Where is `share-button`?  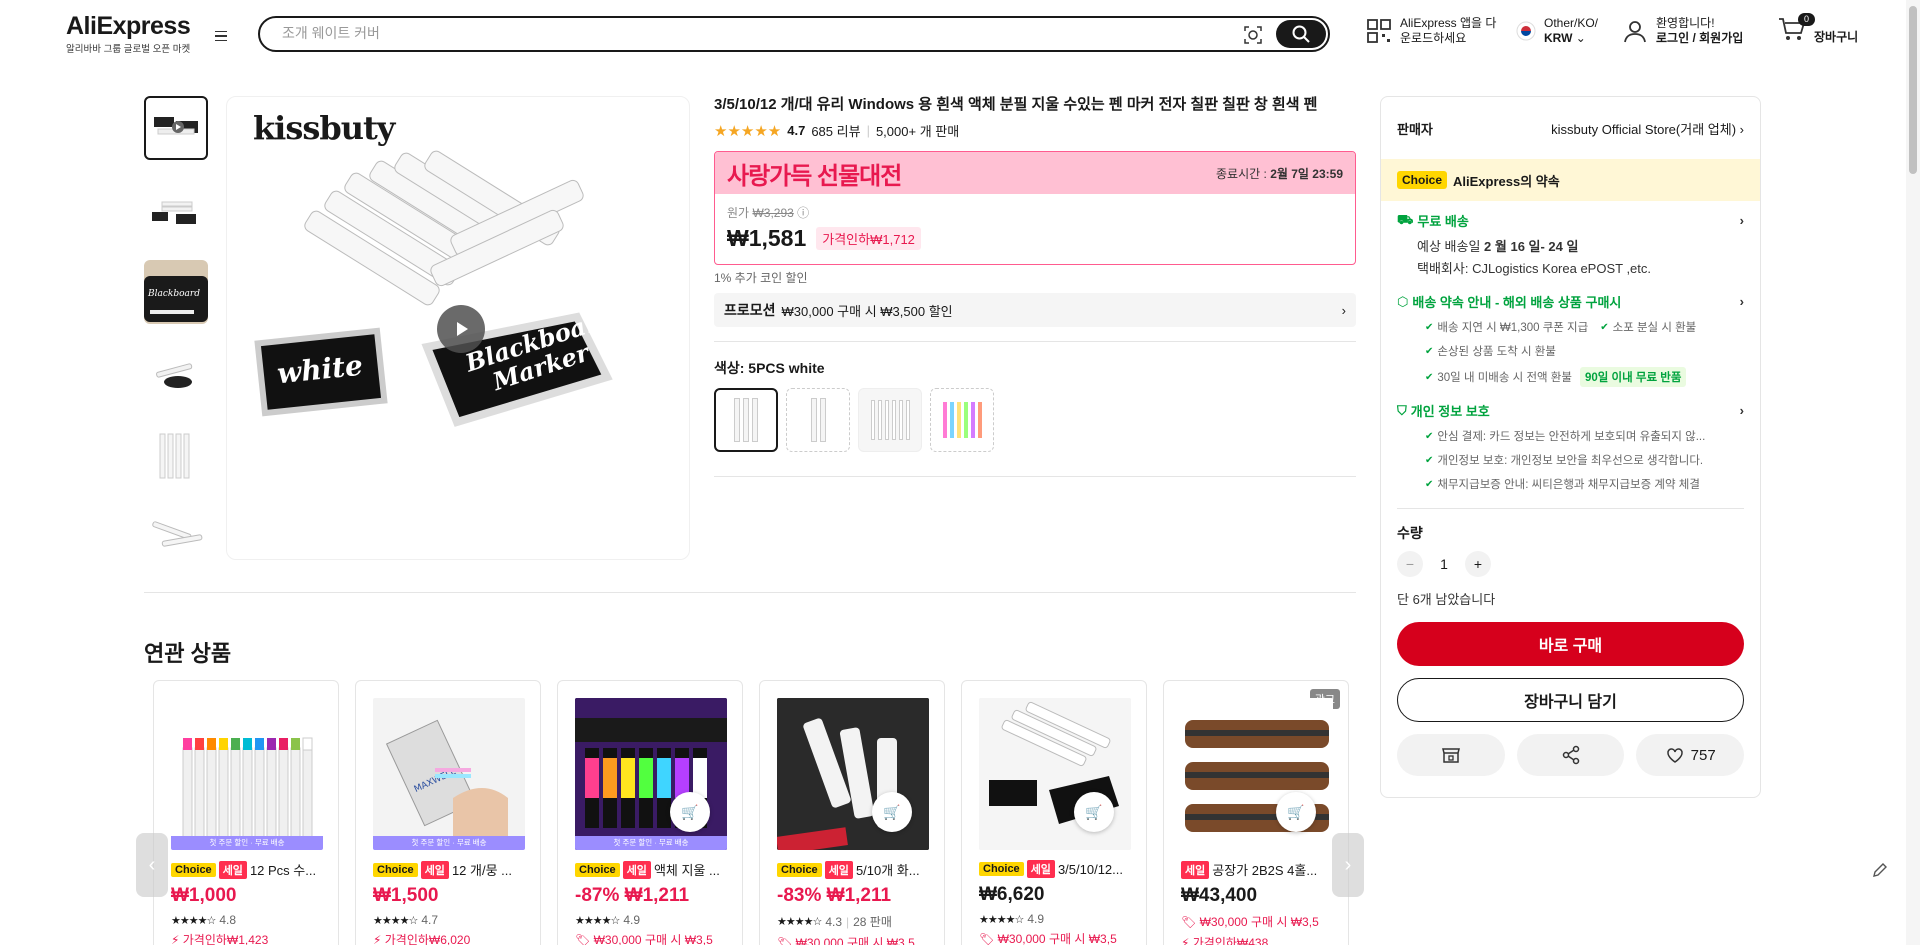
share-button is located at coordinates (1570, 755).